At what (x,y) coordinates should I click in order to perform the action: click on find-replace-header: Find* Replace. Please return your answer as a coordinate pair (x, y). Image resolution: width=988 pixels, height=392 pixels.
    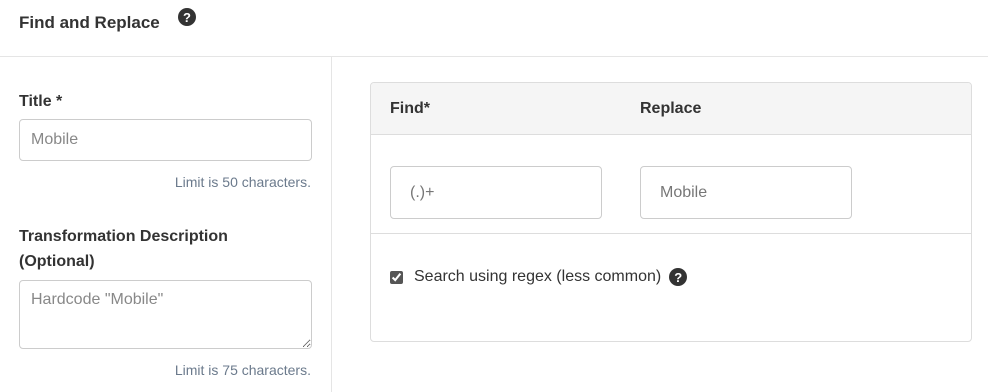
    Looking at the image, I should click on (671, 109).